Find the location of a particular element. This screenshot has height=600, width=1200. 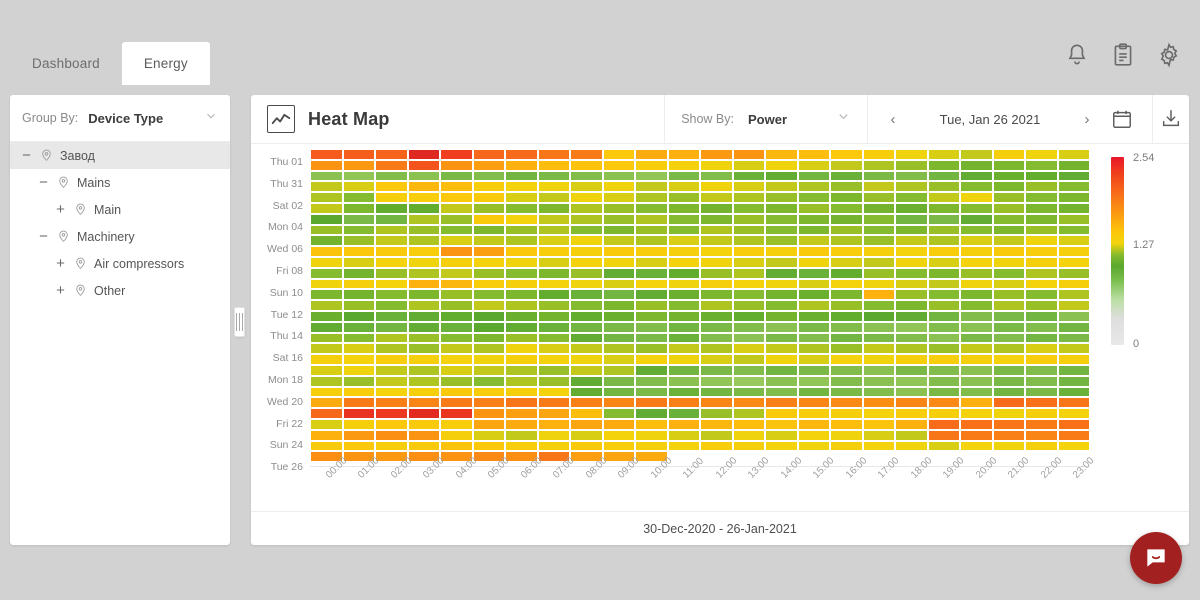

group-by-selector: Group By: Device Type is located at coordinates (120, 118).